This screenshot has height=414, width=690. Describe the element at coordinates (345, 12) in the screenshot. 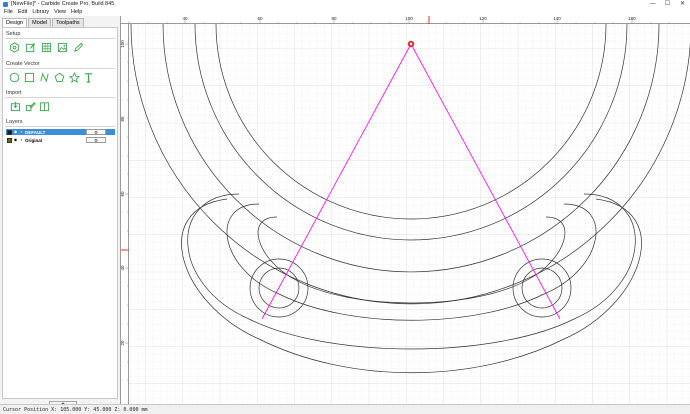

I see `menu-bar: File Edit Library View Help` at that location.